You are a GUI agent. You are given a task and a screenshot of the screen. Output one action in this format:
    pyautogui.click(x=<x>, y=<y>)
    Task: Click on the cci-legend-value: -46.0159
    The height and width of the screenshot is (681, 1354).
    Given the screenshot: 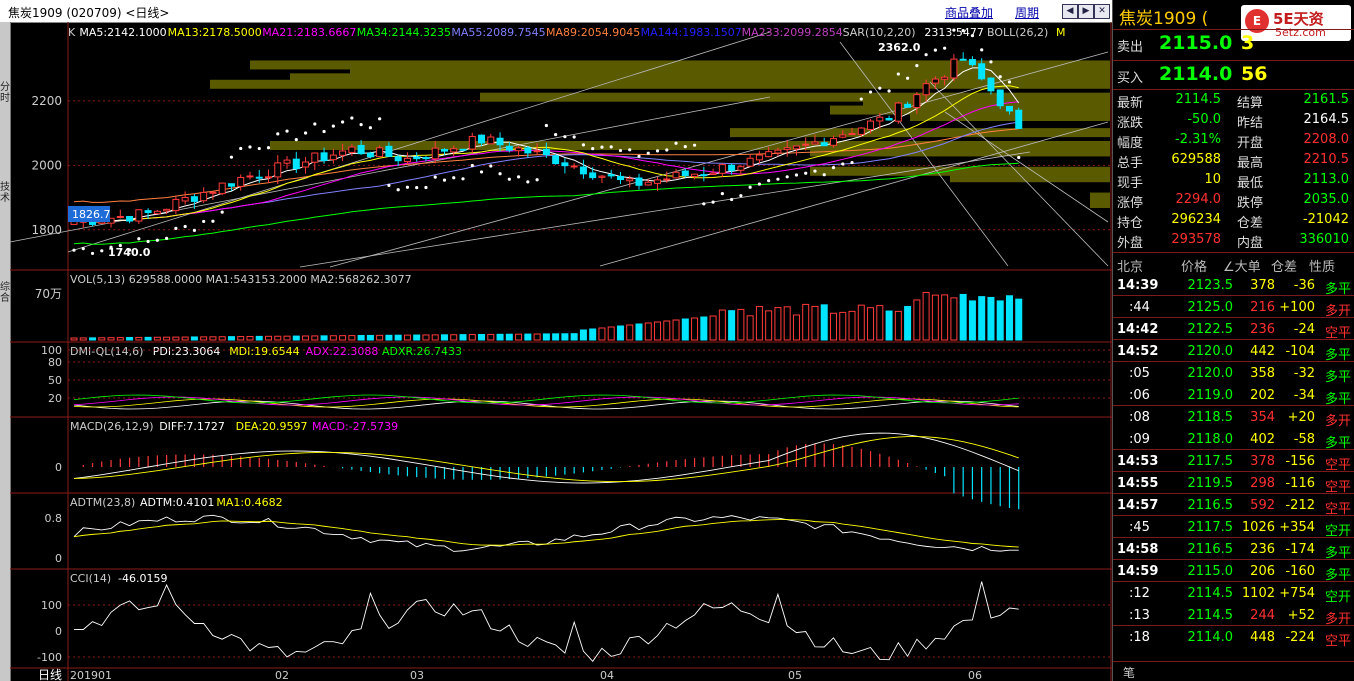 What is the action you would take?
    pyautogui.click(x=142, y=578)
    